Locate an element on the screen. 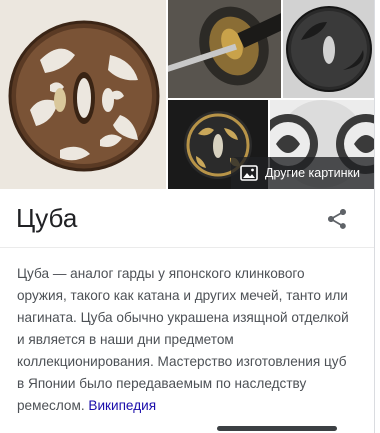 Image resolution: width=380 pixels, height=433 pixels. more-images-label: Другие картинки is located at coordinates (312, 173).